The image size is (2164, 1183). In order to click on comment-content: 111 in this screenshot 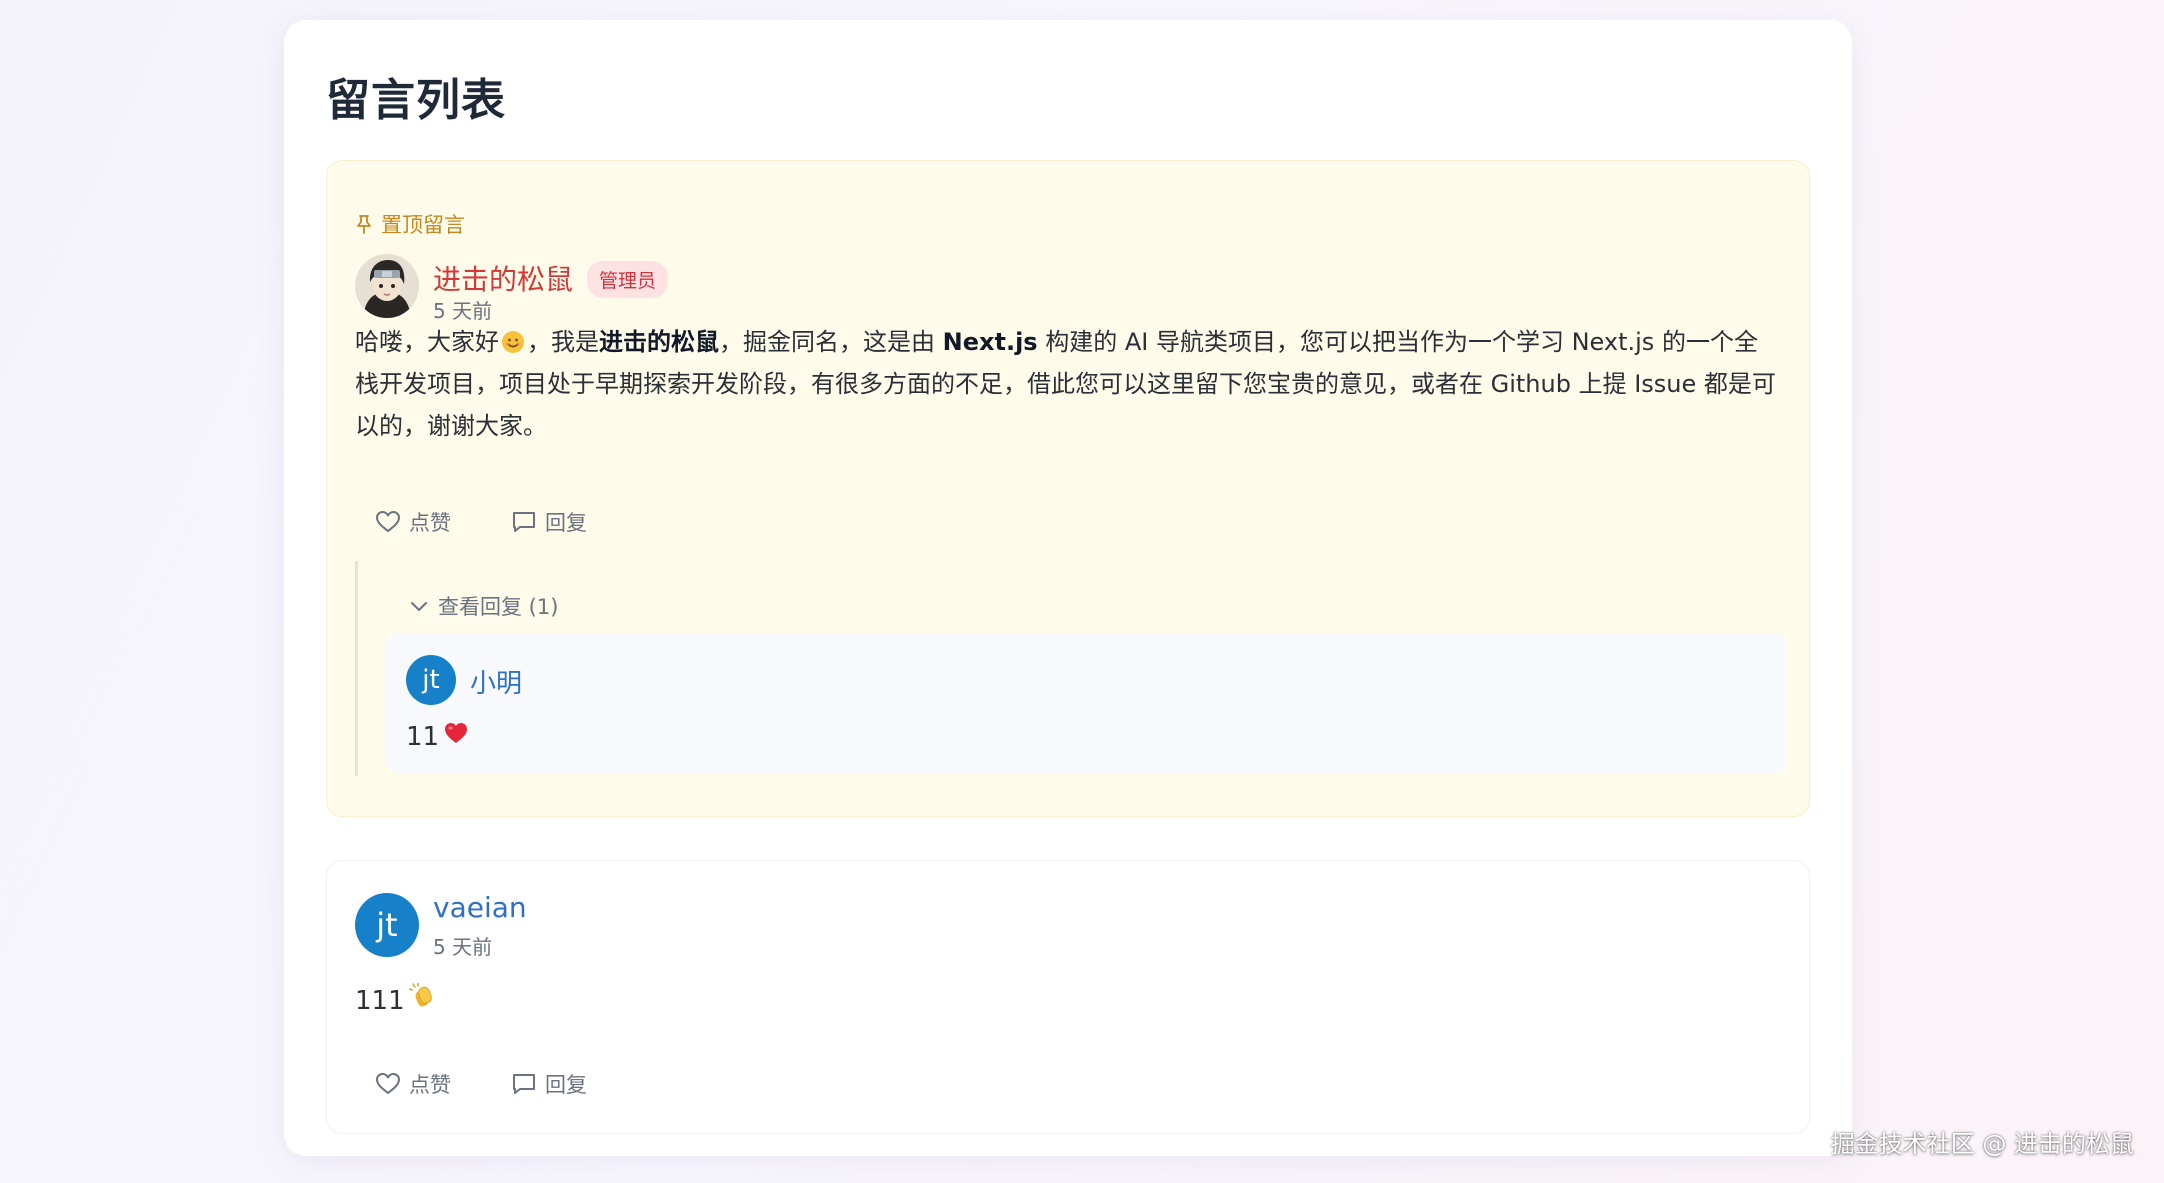, I will do `click(396, 1000)`.